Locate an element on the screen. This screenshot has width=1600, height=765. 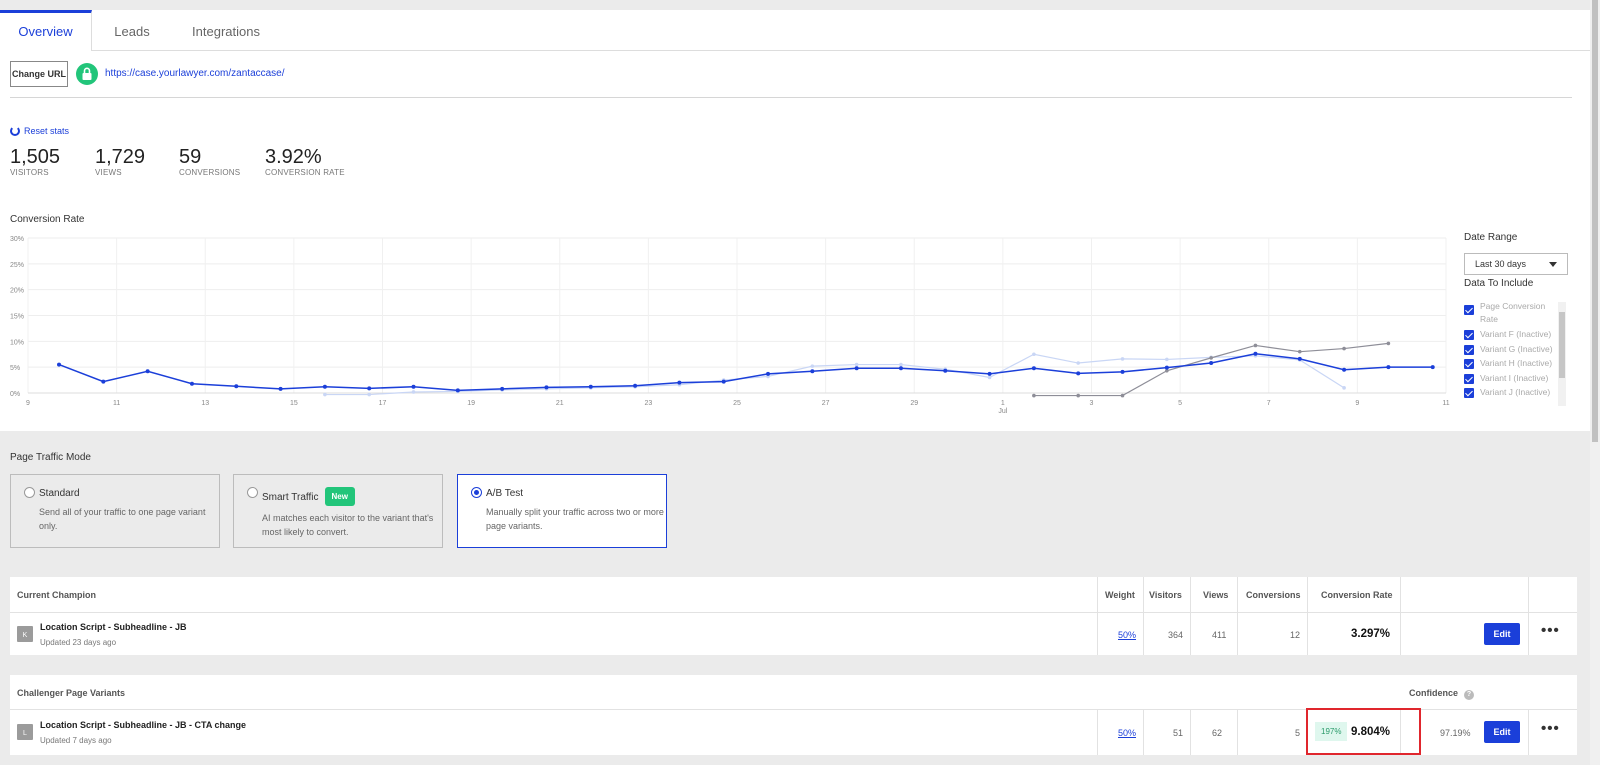
tab-integrations: Integrations is located at coordinates (226, 30).